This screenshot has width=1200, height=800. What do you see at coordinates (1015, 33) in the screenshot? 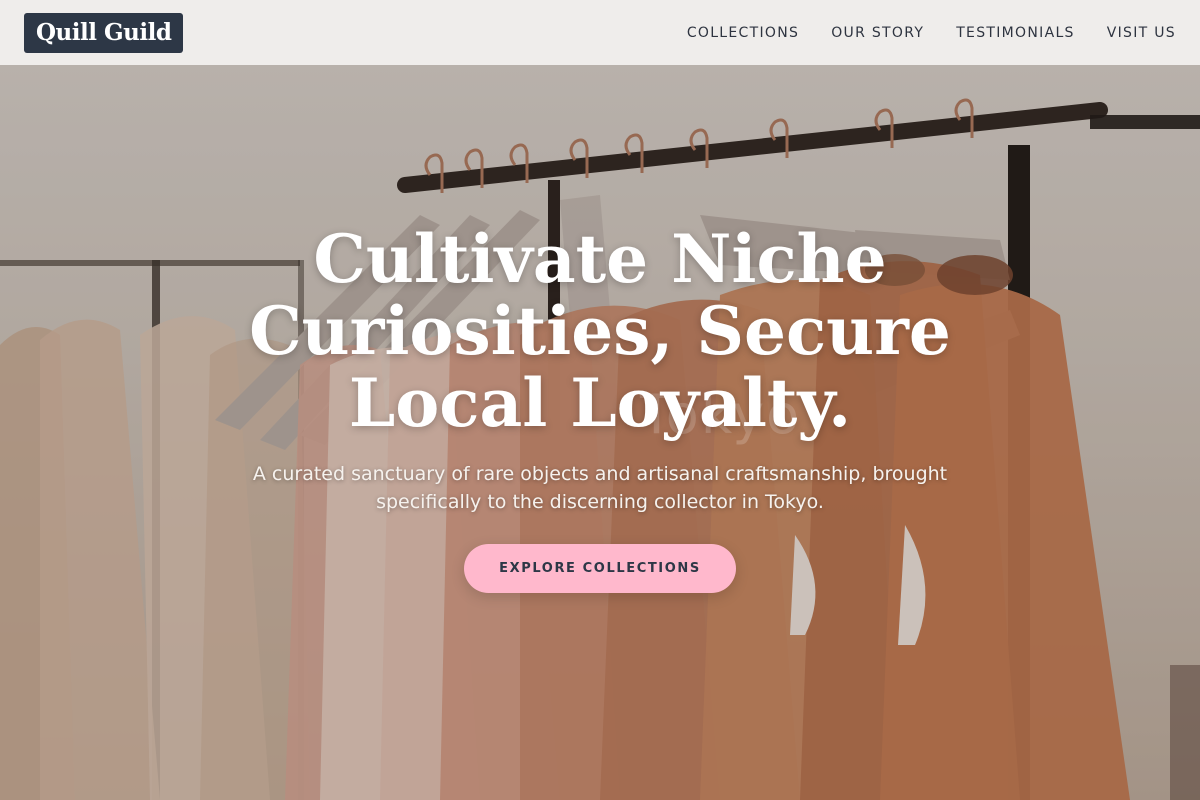
I see `nav-testimonials: TESTIMONIALS` at bounding box center [1015, 33].